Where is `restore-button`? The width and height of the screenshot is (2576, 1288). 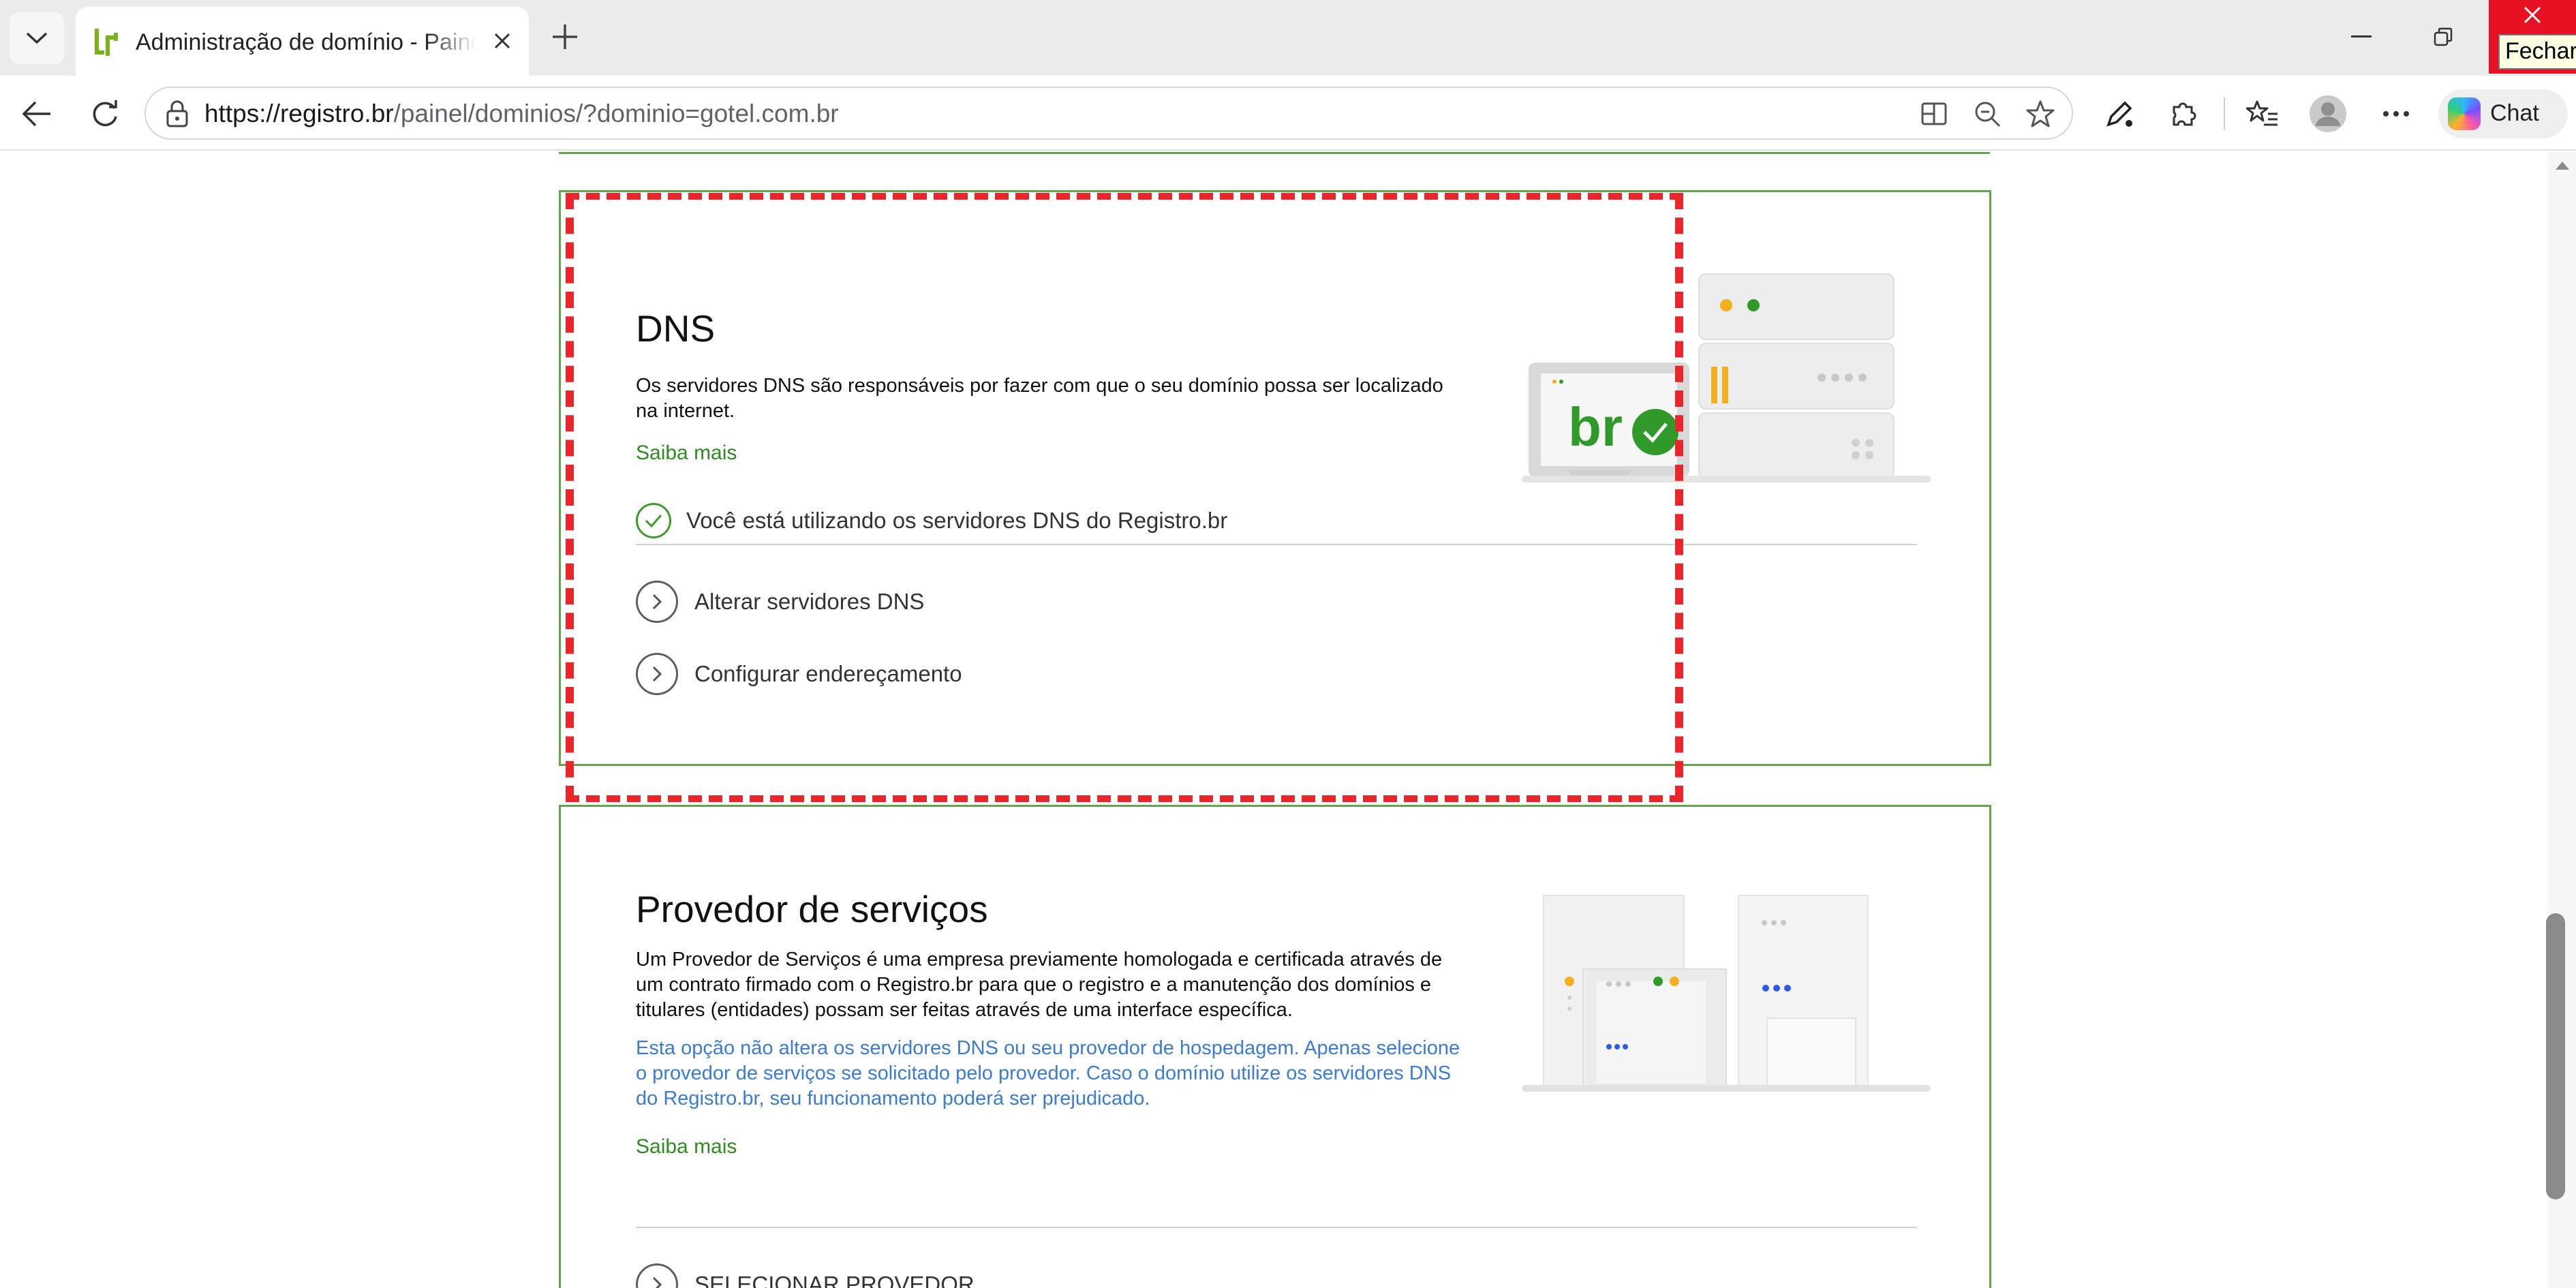
restore-button is located at coordinates (2443, 37).